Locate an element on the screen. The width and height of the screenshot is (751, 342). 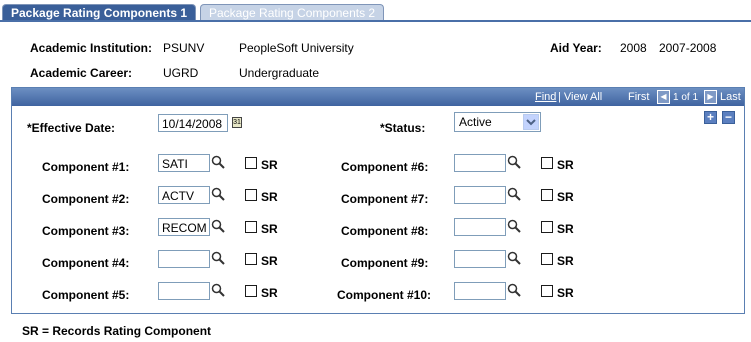
tab-package-rating-components-2: Package Rating Components 2 is located at coordinates (292, 12).